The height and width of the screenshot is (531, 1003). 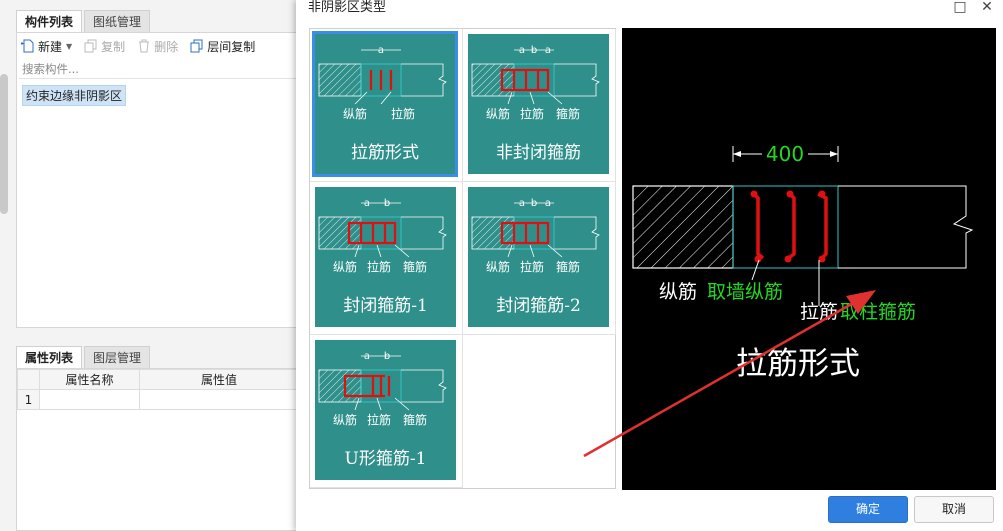 What do you see at coordinates (69, 46) in the screenshot?
I see `new-dropdown-icon: ▼` at bounding box center [69, 46].